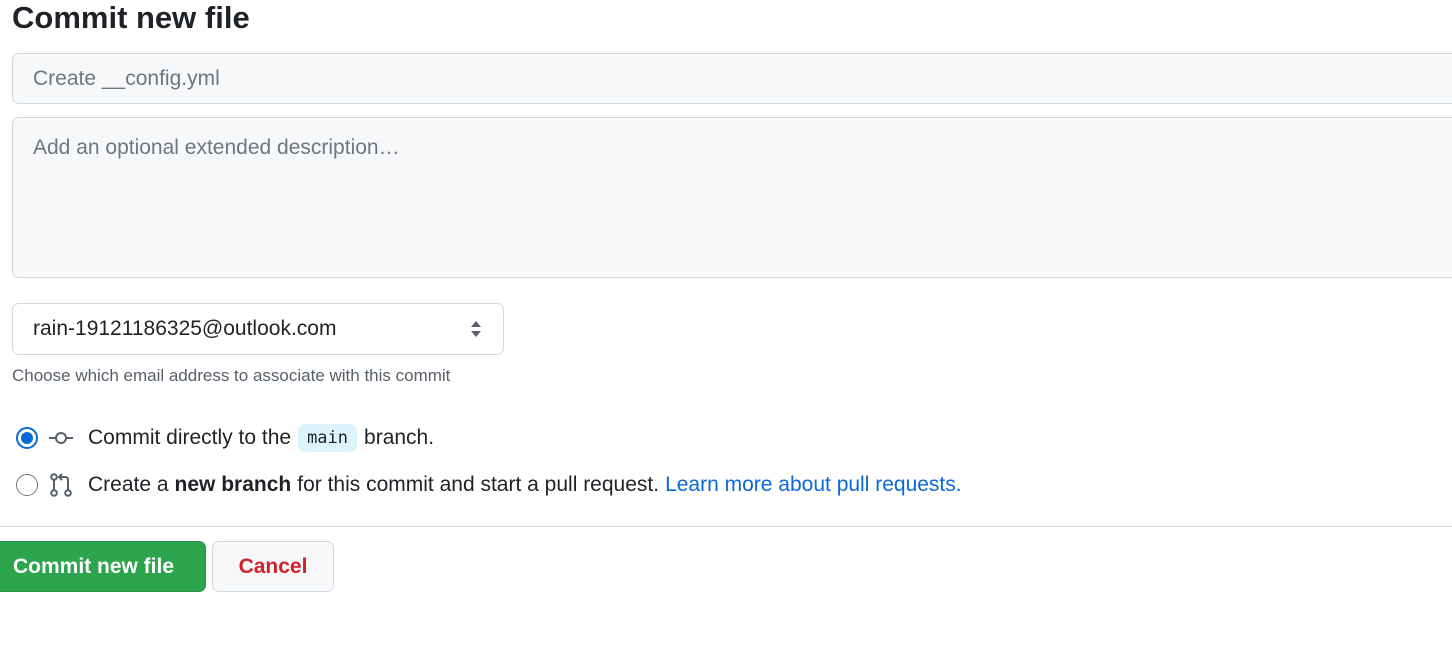 This screenshot has width=1452, height=656. What do you see at coordinates (190, 437) in the screenshot?
I see `commit-direct-label: Commit directly to the` at bounding box center [190, 437].